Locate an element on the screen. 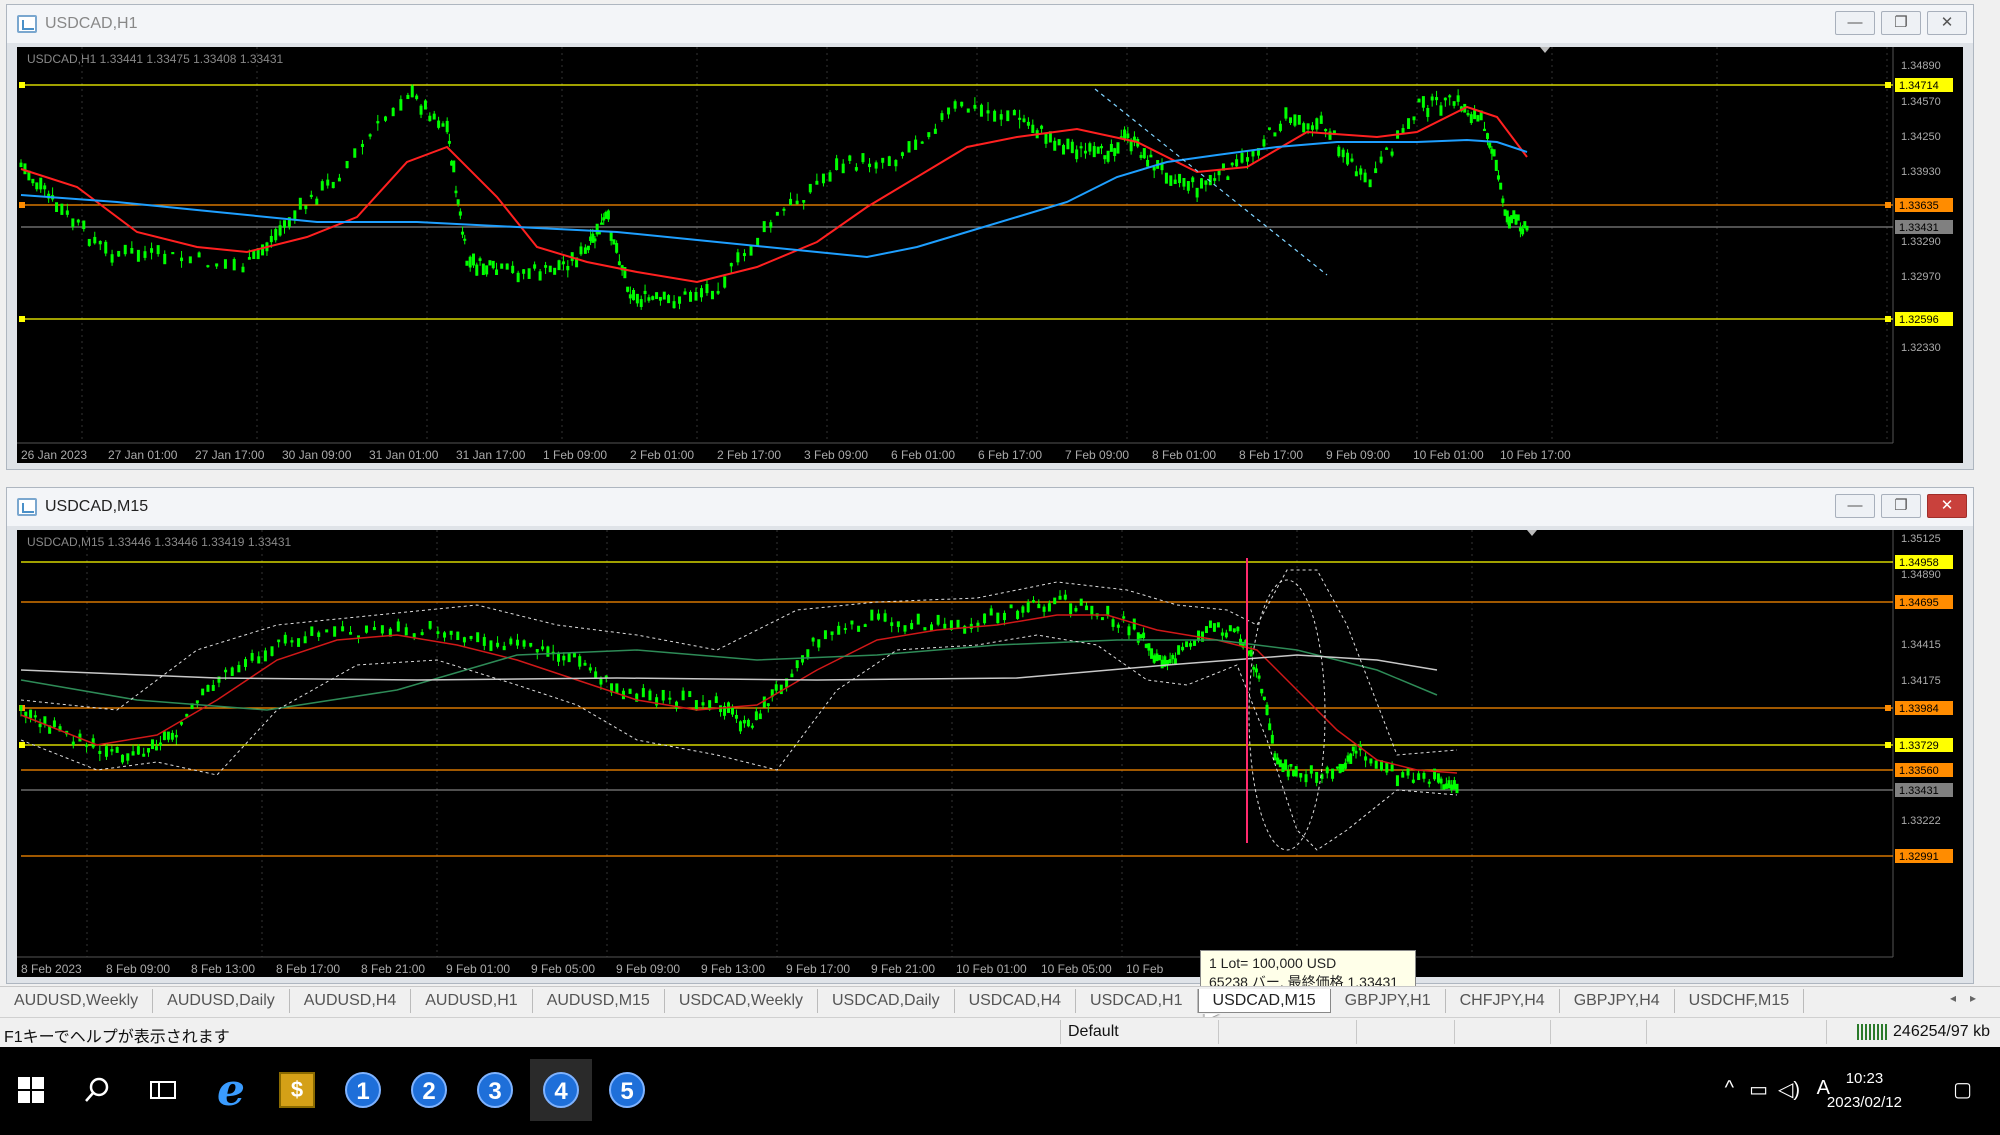 The height and width of the screenshot is (1135, 2000). tab-usdcad-h1: USDCAD,H1 is located at coordinates (1137, 1000).